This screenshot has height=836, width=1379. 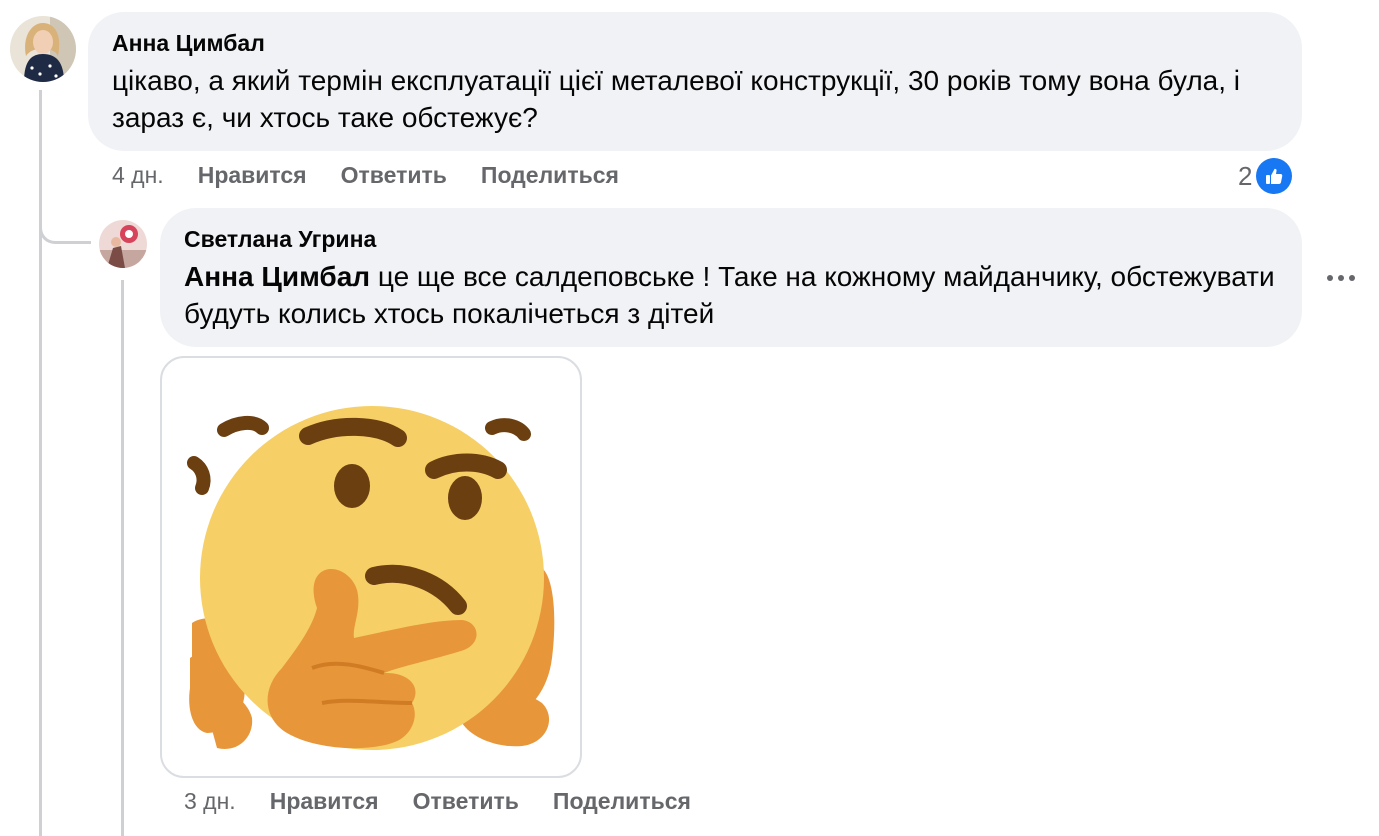 I want to click on thread-line-main, so click(x=40, y=463).